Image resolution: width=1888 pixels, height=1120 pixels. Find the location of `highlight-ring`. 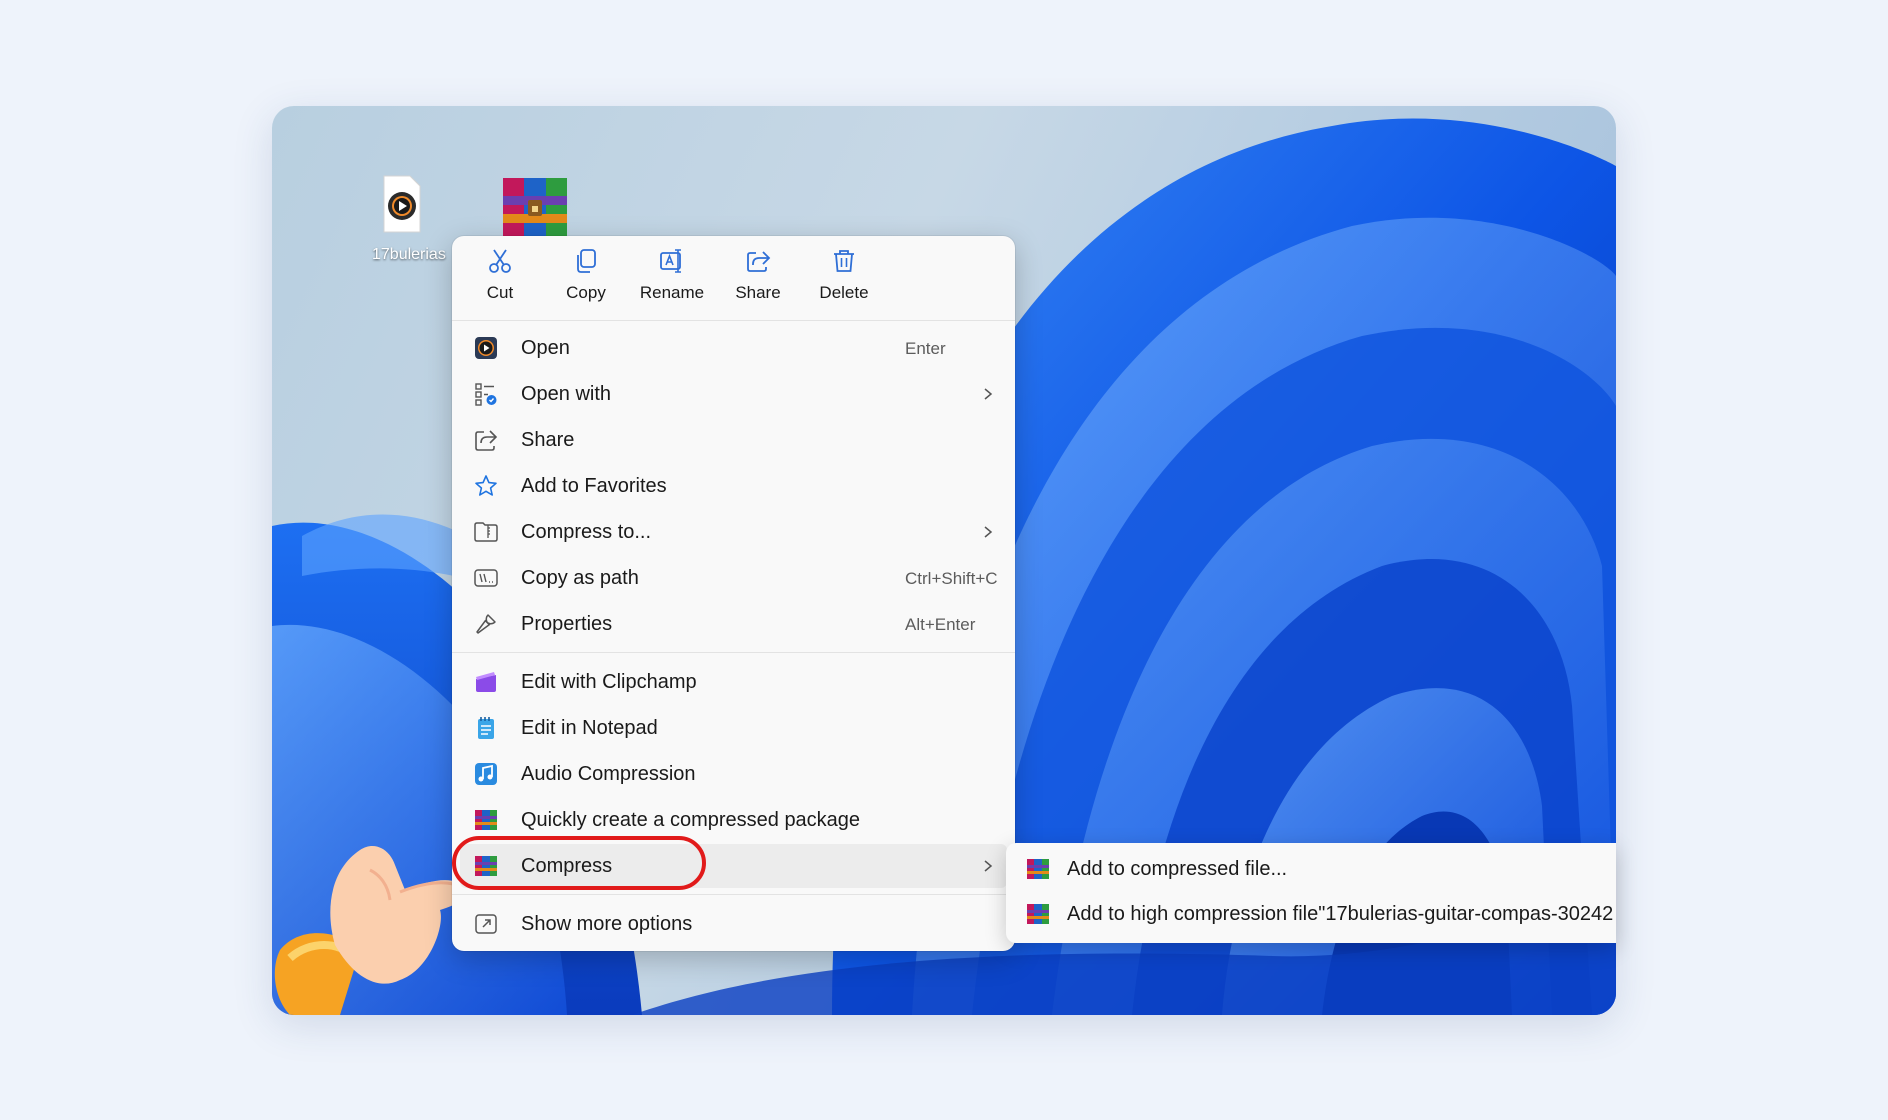

highlight-ring is located at coordinates (579, 863).